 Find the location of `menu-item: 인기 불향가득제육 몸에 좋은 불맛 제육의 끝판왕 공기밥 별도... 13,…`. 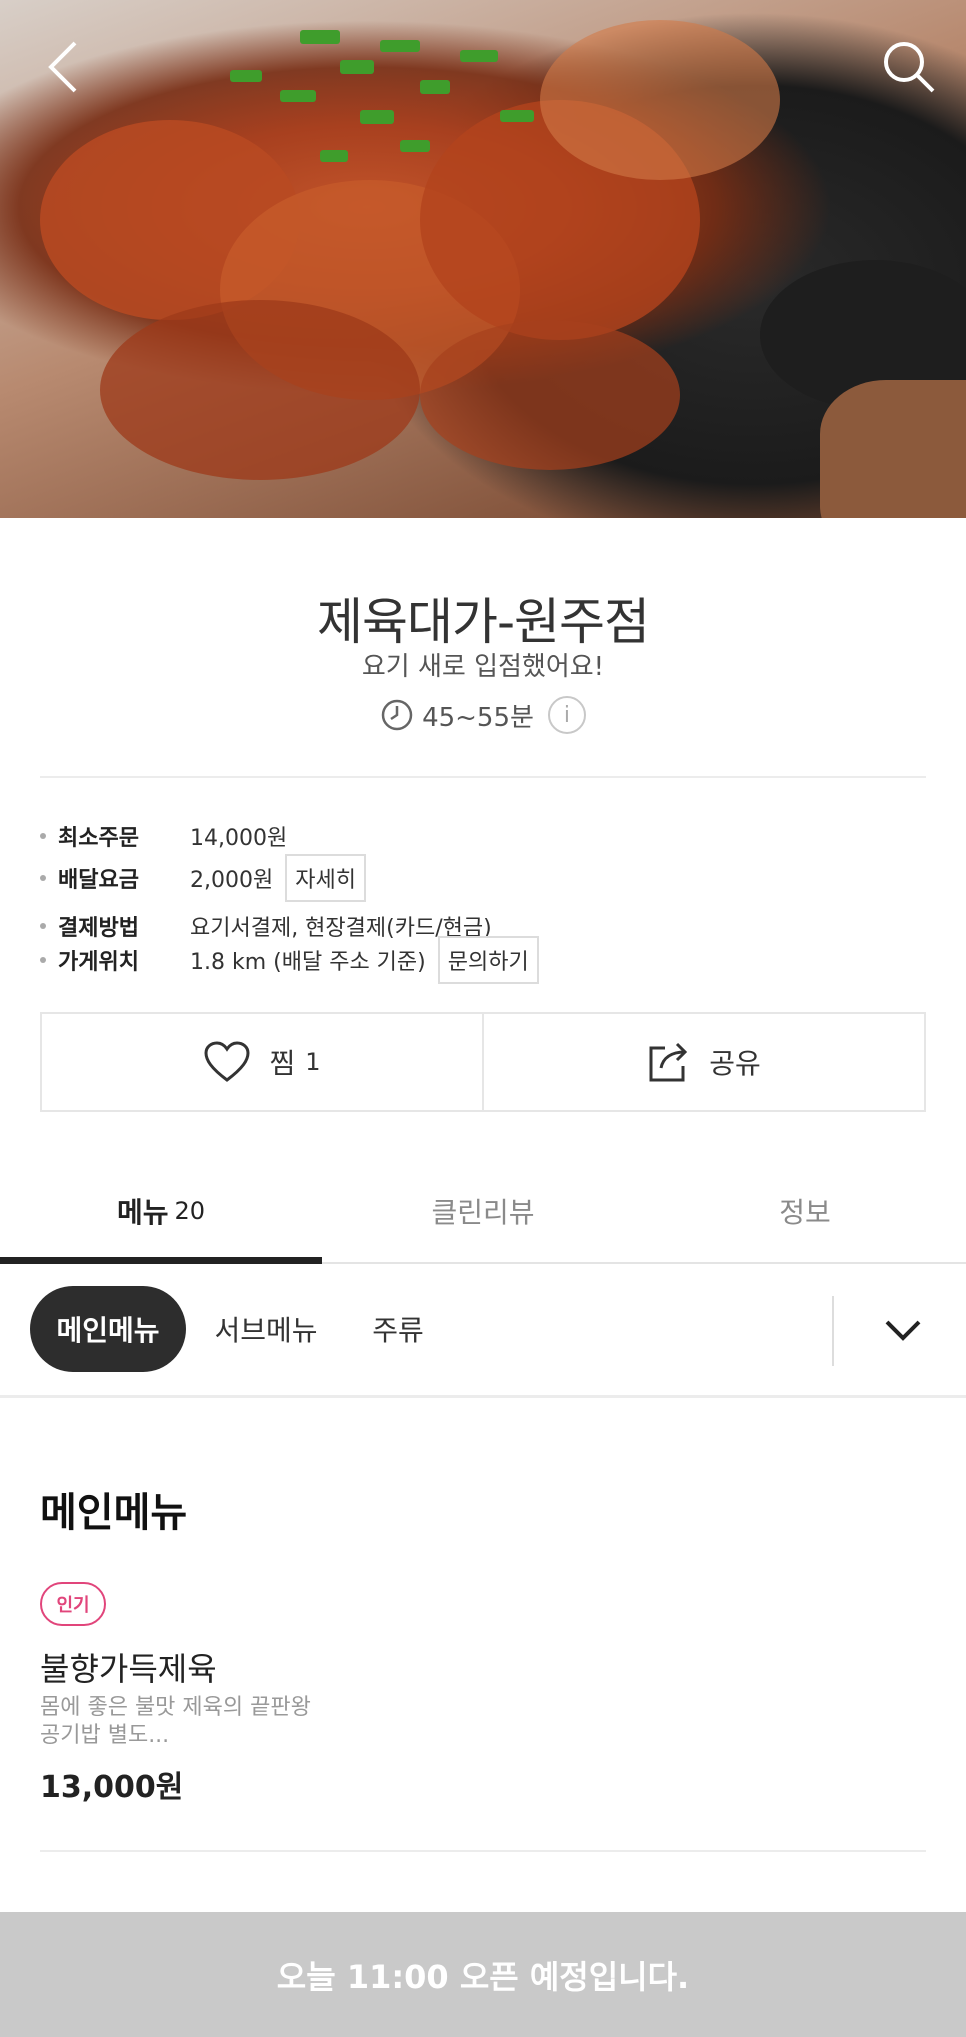

menu-item: 인기 불향가득제육 몸에 좋은 불맛 제육의 끝판왕 공기밥 별도... 13,… is located at coordinates (483, 1717).